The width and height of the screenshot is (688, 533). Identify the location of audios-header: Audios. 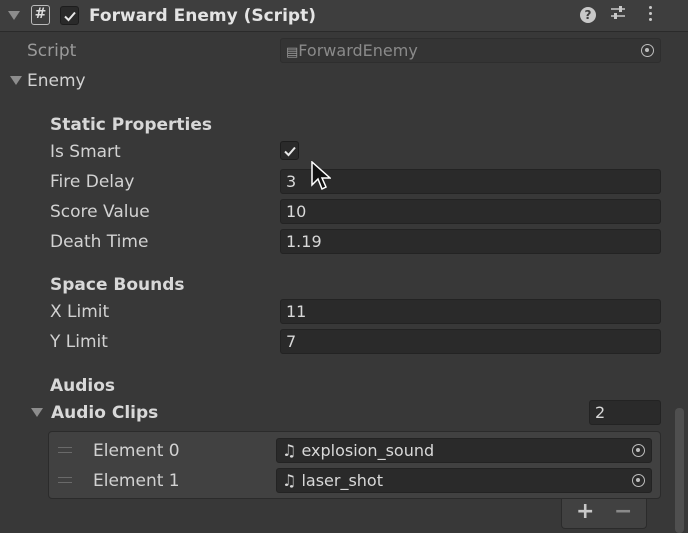
(83, 386).